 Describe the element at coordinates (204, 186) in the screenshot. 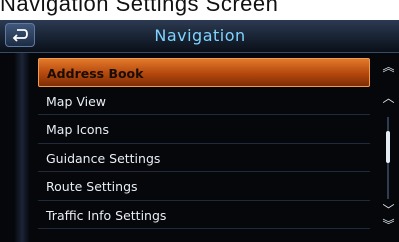

I see `menu-item-route-settings: Route Settings` at that location.